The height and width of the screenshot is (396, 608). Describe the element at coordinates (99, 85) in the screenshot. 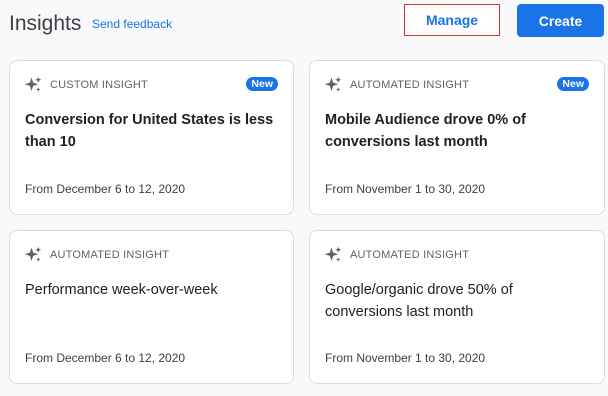

I see `insight-kind-label: CUSTOM INSIGHT` at that location.